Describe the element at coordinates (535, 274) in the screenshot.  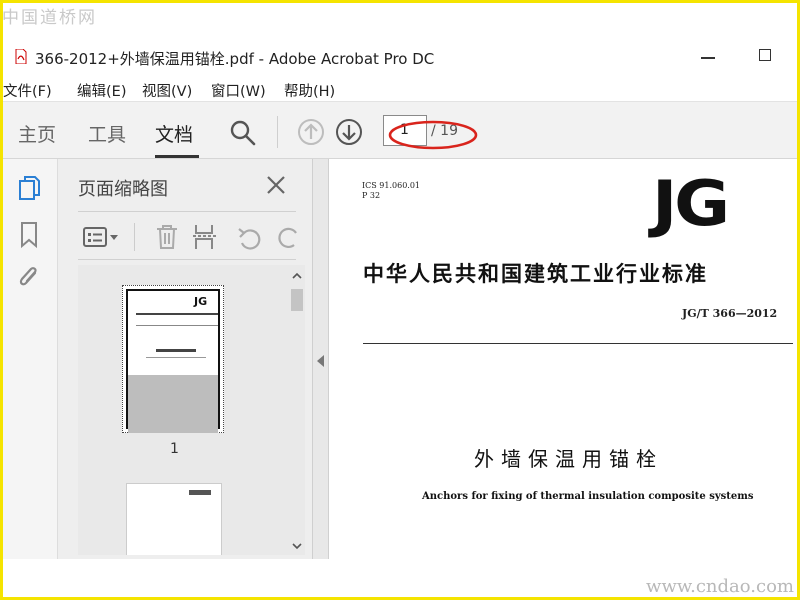
I see `document-standard-title: 中华人民共和国建筑工业行业标准` at that location.